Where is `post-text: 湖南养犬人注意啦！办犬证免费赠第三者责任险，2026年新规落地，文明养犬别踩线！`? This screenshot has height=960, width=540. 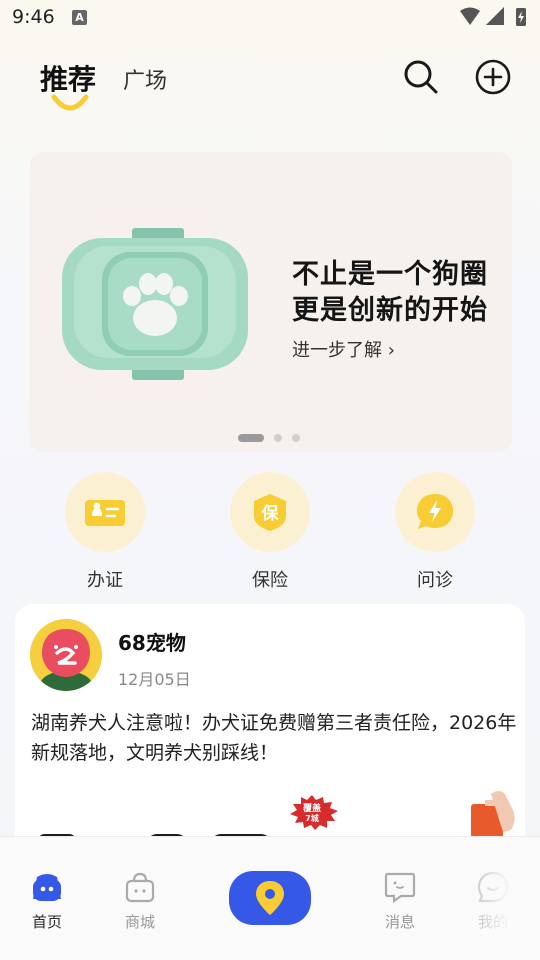 post-text: 湖南养犬人注意啦！办犬证免费赠第三者责任险，2026年新规落地，文明养犬别踩线！ is located at coordinates (274, 738).